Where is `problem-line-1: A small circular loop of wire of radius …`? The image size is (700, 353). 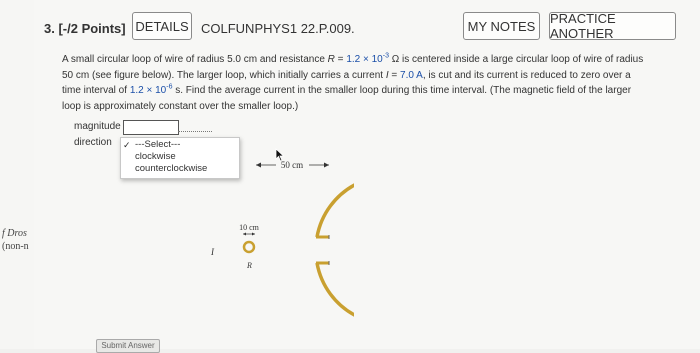 problem-line-1: A small circular loop of wire of radius … is located at coordinates (353, 58).